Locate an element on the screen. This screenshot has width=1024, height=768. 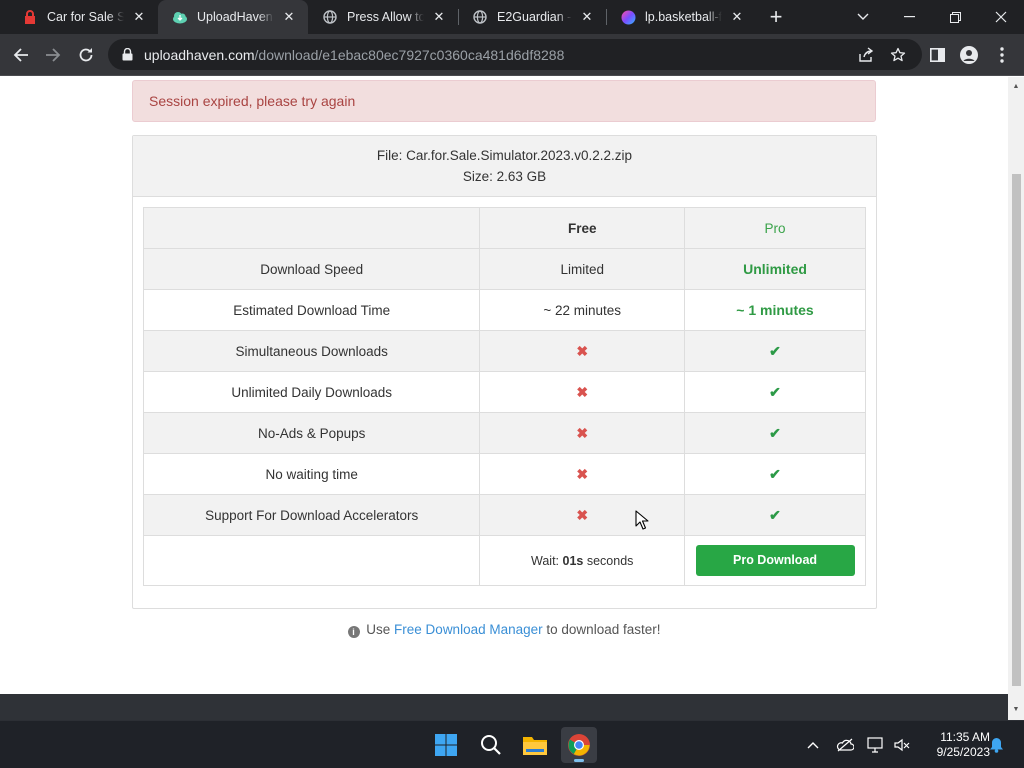
free-value: ~ 22 minutes is located at coordinates (582, 310).